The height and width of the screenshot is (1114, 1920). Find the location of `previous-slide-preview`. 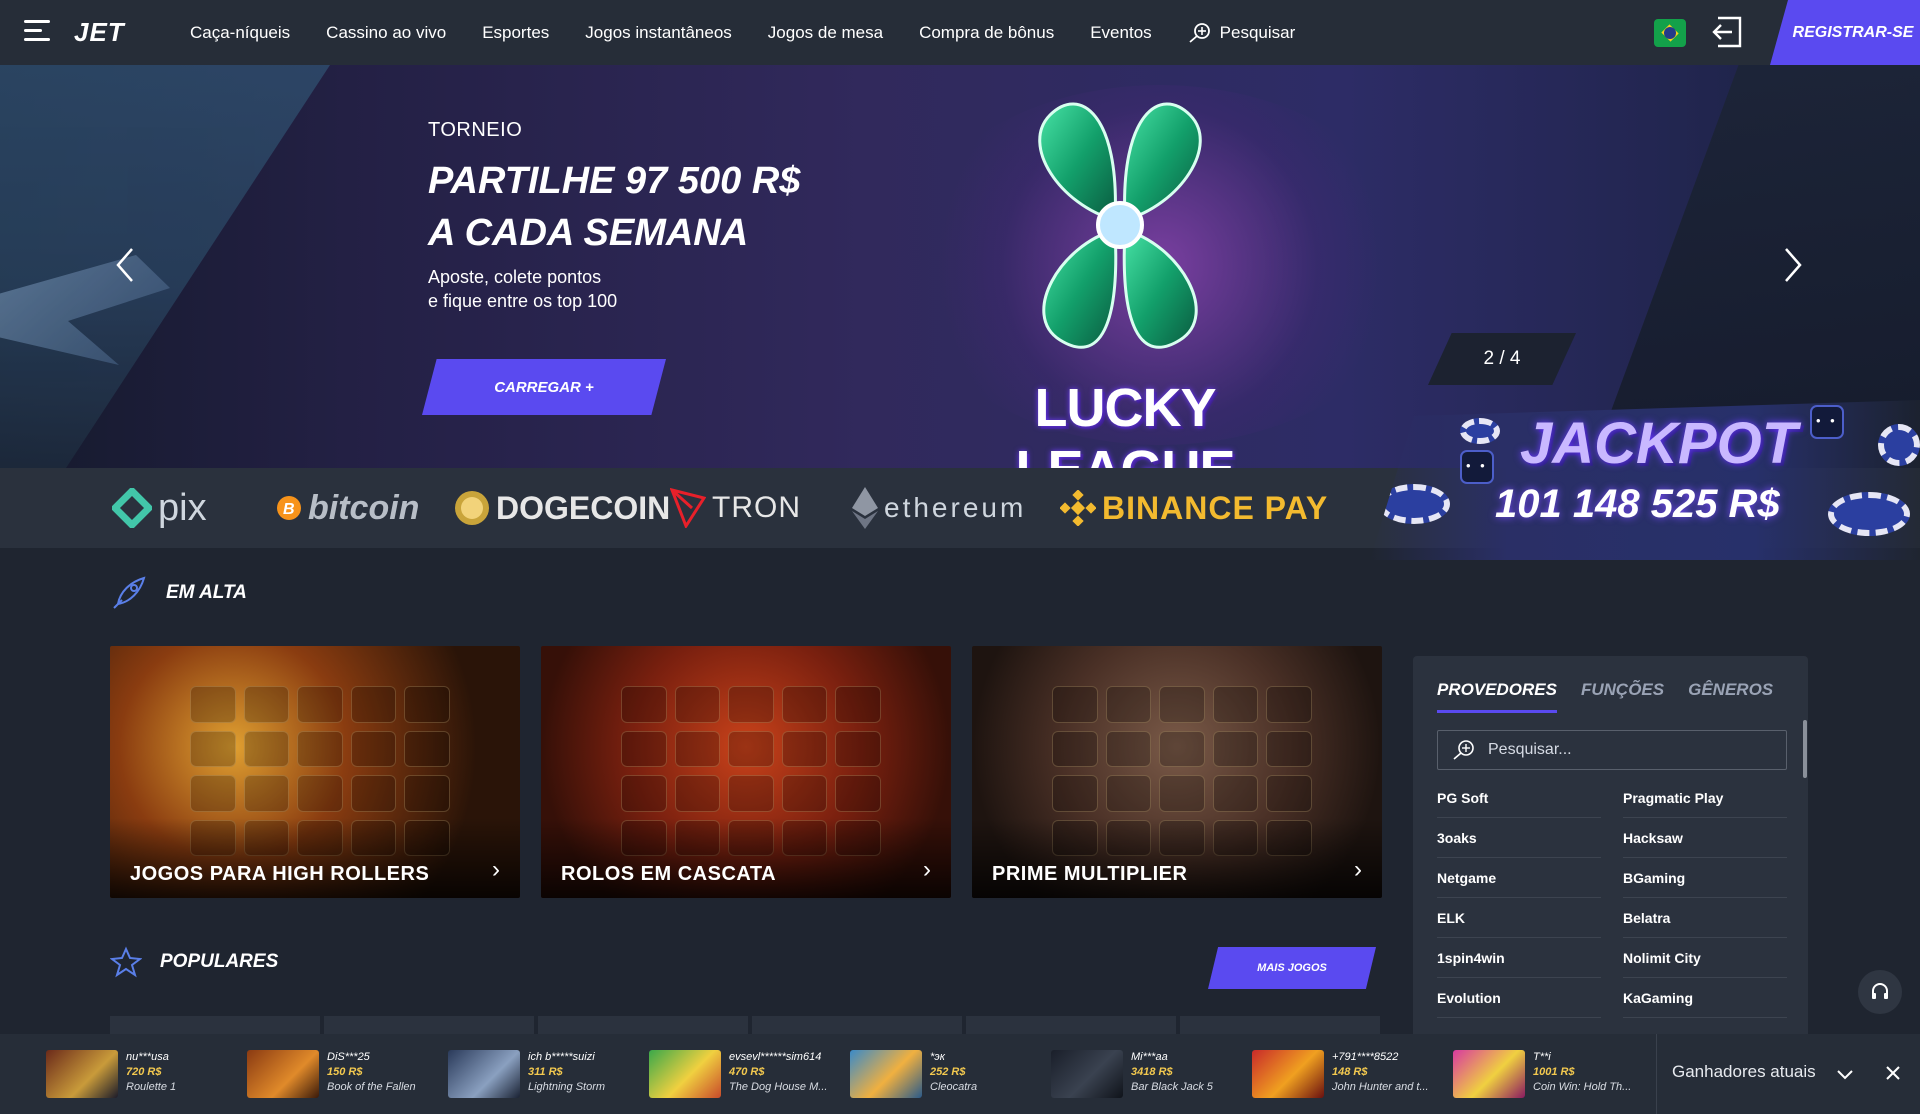

previous-slide-preview is located at coordinates (165, 266).